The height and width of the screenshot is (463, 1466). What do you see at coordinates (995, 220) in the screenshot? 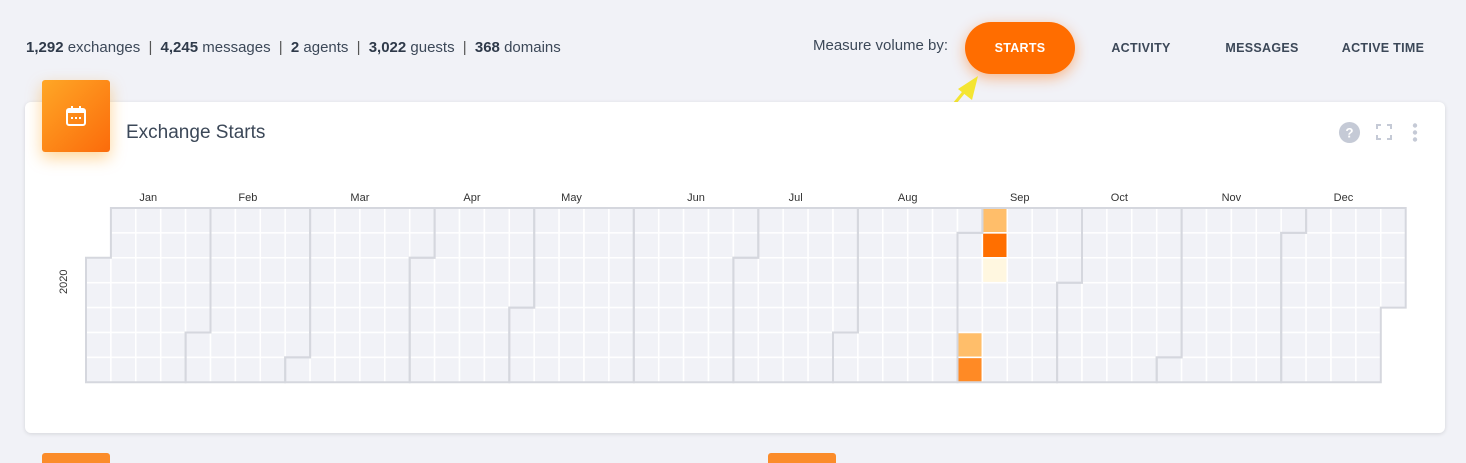
I see `calendar-day-cell-active` at bounding box center [995, 220].